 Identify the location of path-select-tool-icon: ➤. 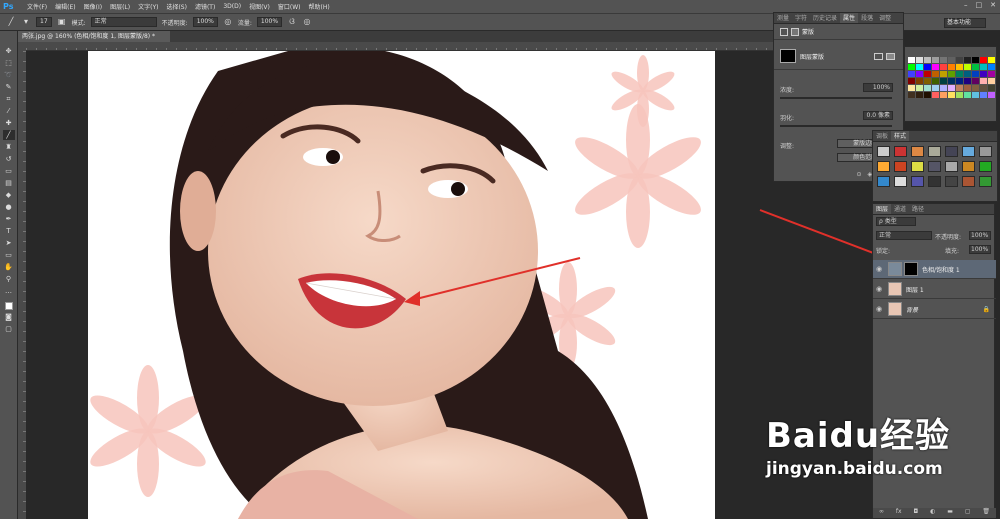
(9, 243).